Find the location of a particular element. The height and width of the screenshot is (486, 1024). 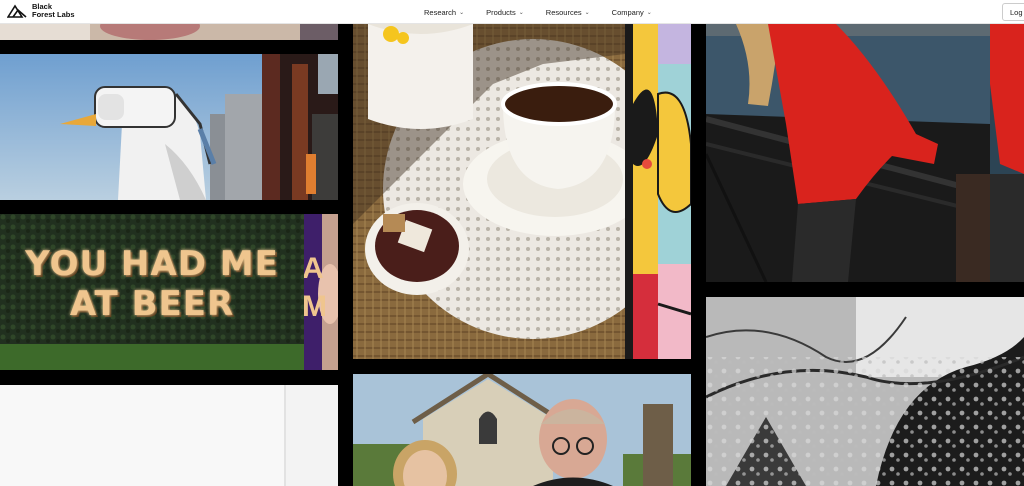

nav-products: Products ⌄ is located at coordinates (505, 12).